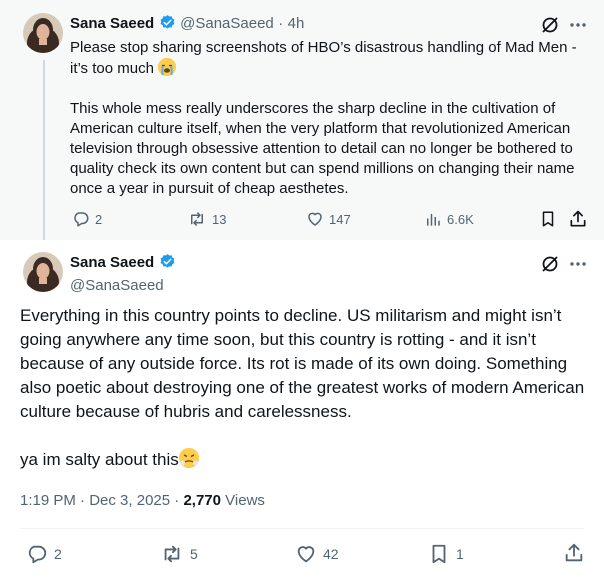 The image size is (604, 577). Describe the element at coordinates (194, 554) in the screenshot. I see `repost-count: 5` at that location.